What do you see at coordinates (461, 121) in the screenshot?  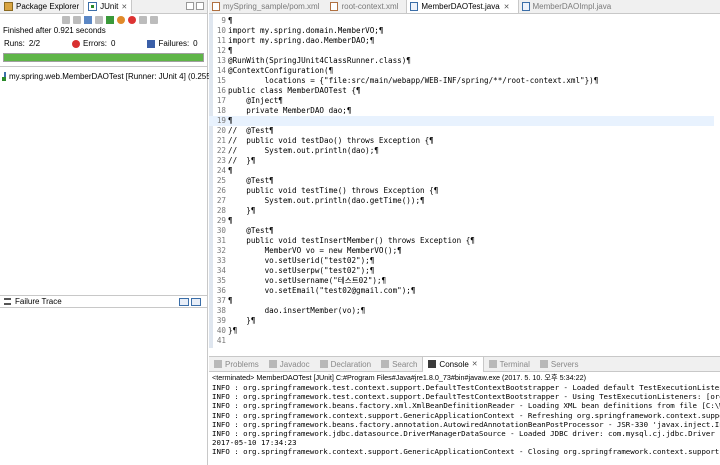 I see `code-line: 19 ¶` at bounding box center [461, 121].